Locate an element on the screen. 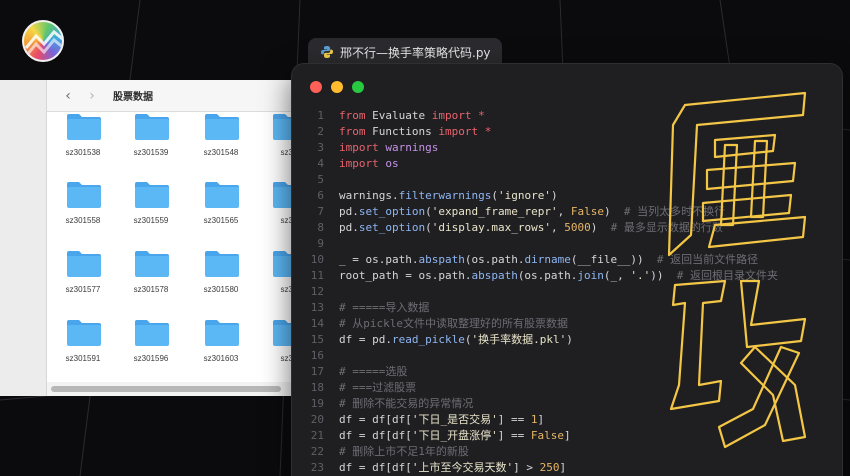 Image resolution: width=850 pixels, height=476 pixels. scrollbar-thumb is located at coordinates (166, 389).